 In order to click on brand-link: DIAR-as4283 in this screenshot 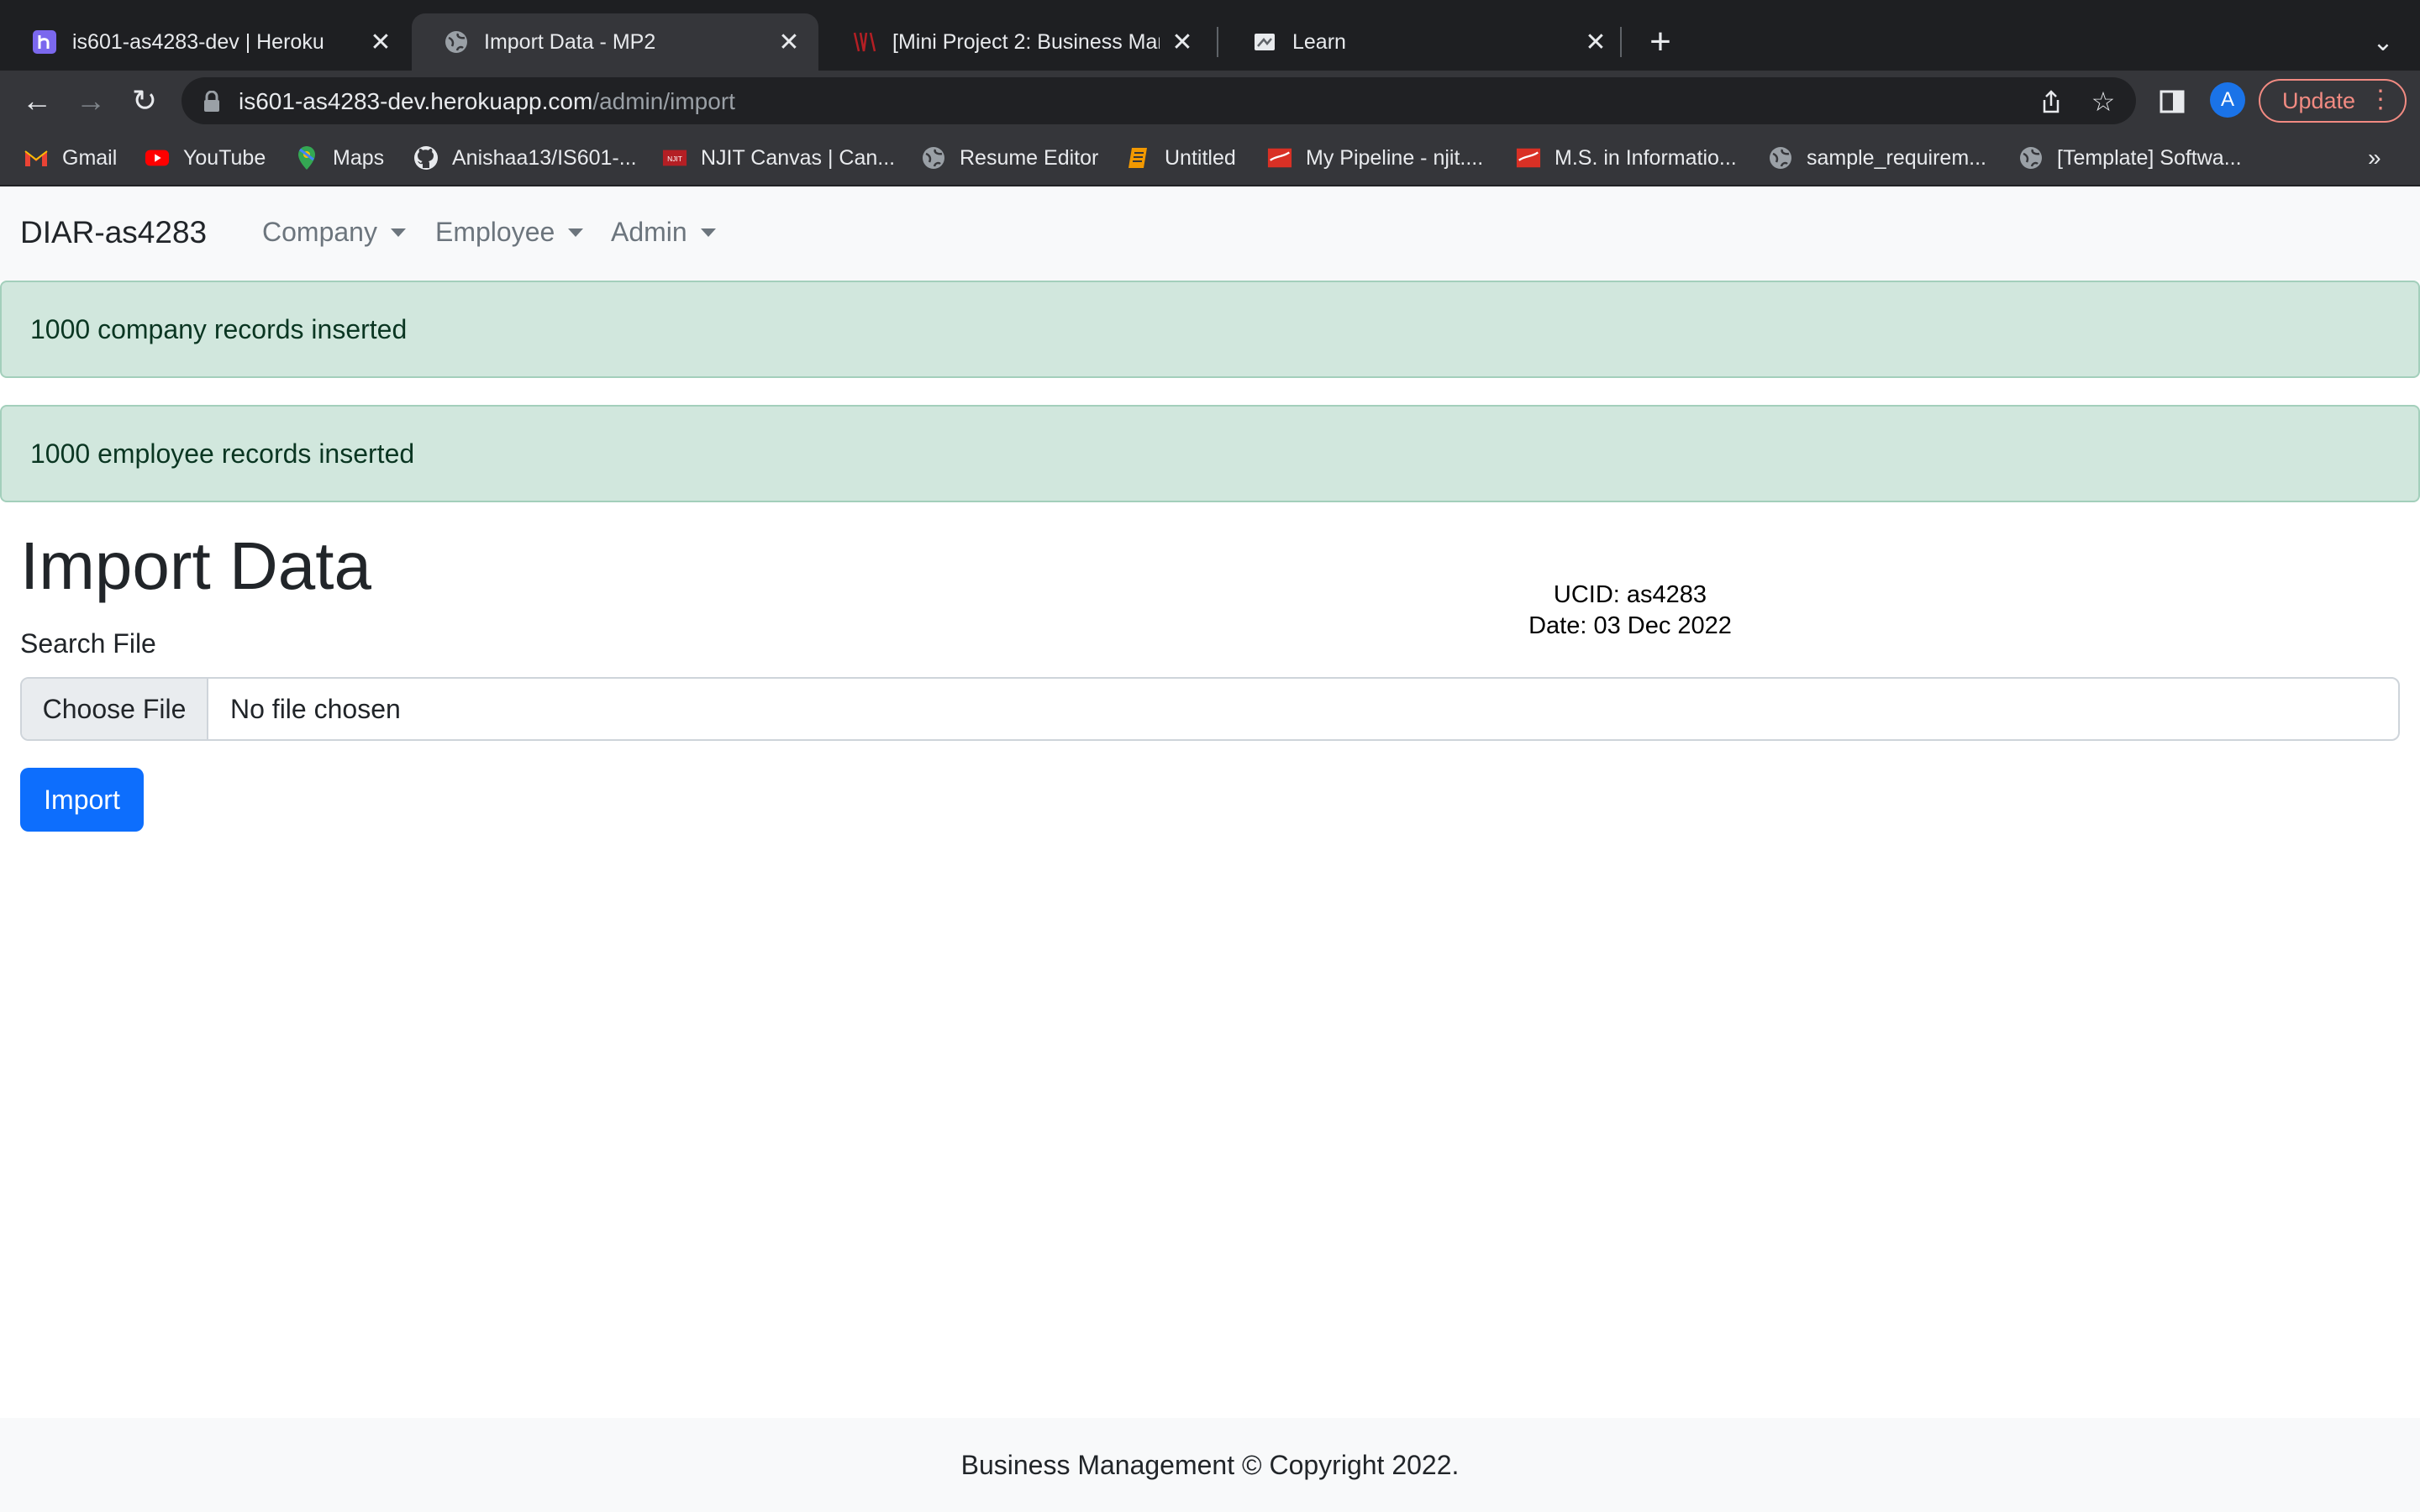, I will do `click(113, 232)`.